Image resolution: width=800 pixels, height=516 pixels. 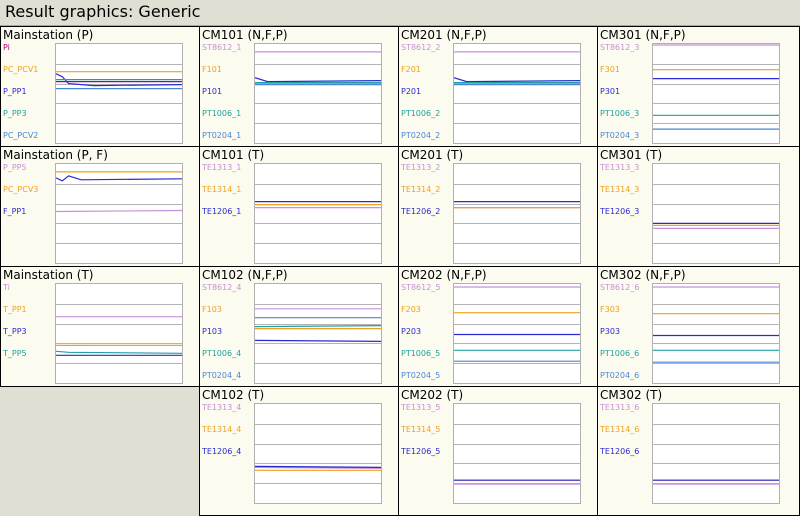 I want to click on panel-title: CM302 (N,F,P), so click(x=643, y=275).